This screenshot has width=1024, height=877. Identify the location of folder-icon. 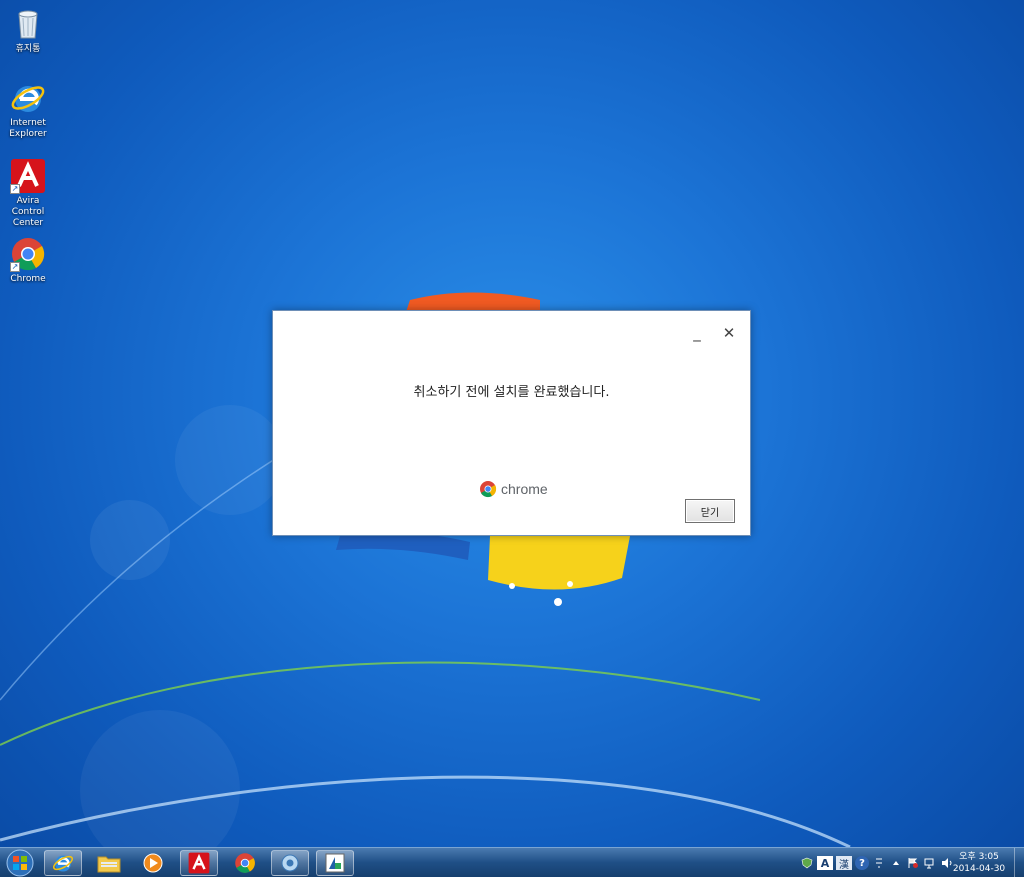
(109, 864).